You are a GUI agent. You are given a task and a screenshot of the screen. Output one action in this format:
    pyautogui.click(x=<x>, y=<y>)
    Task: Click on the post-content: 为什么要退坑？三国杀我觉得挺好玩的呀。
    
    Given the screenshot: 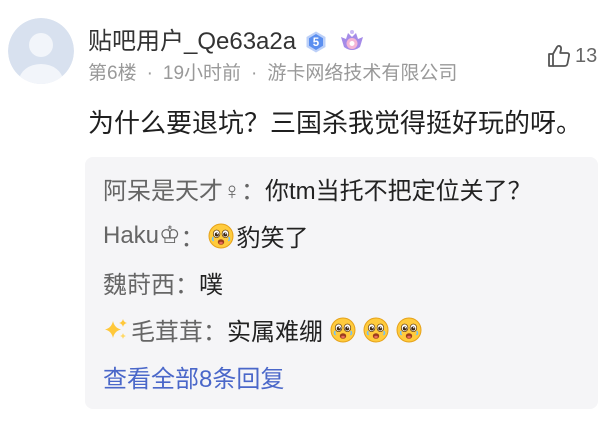 What is the action you would take?
    pyautogui.click(x=335, y=123)
    